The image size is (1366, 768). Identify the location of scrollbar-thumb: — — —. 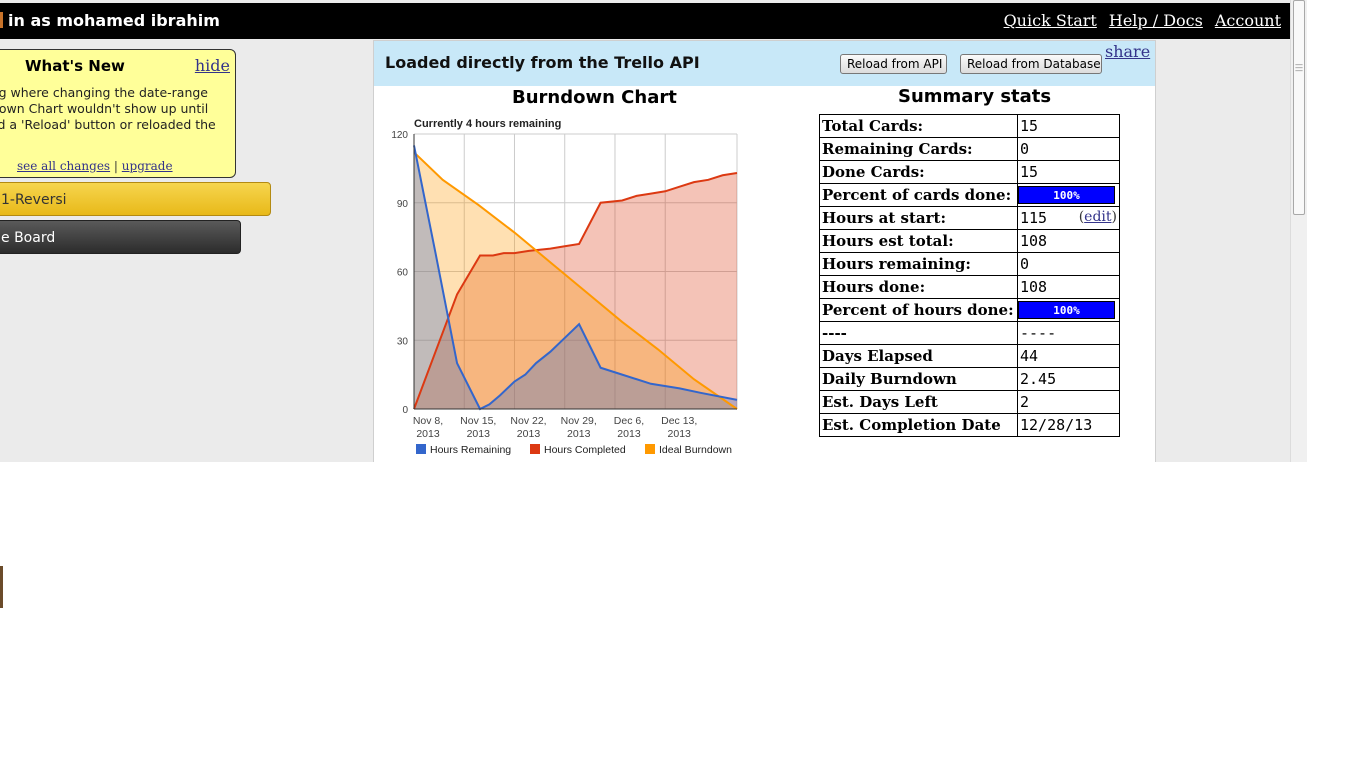
(1299, 107).